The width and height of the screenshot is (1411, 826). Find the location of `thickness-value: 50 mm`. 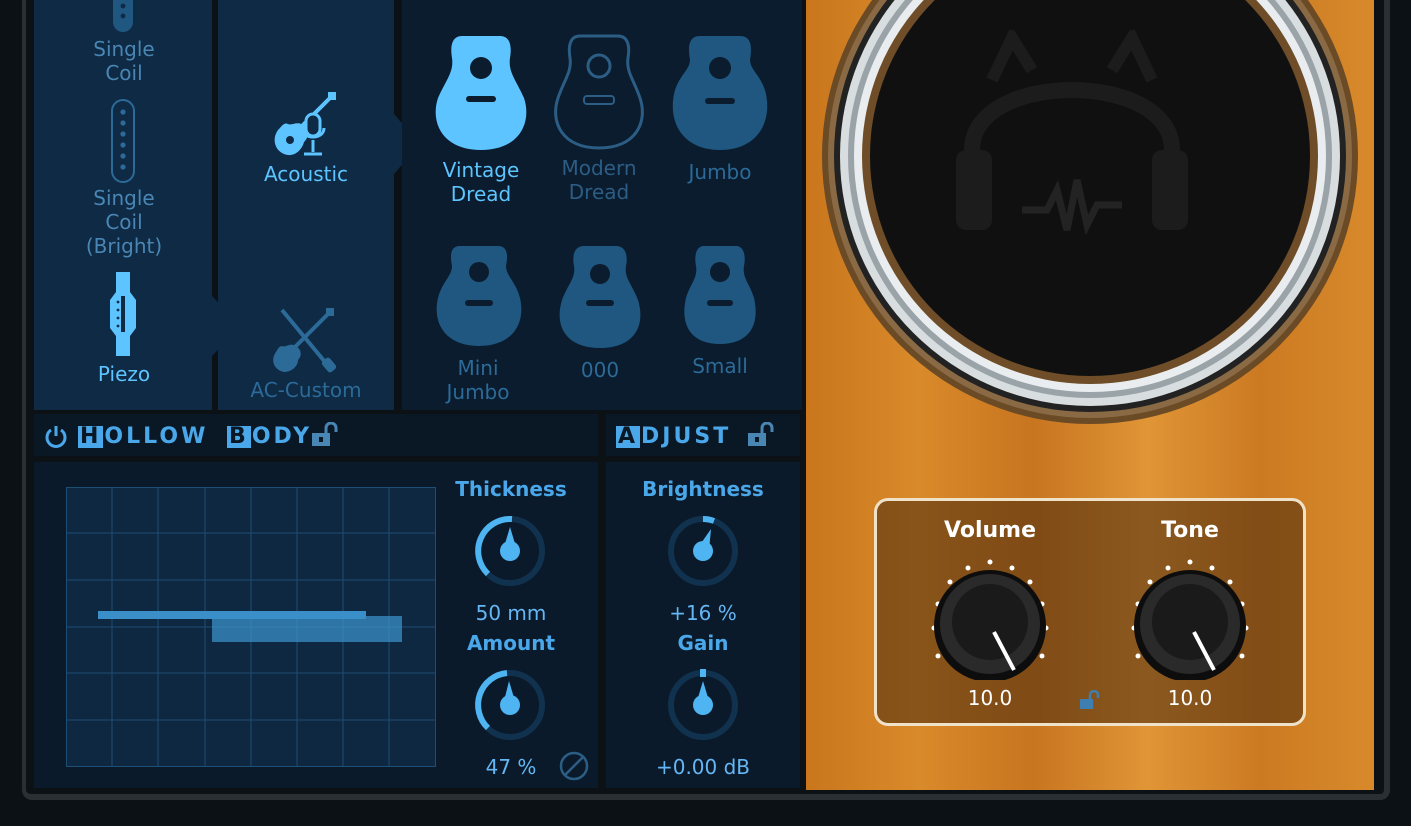

thickness-value: 50 mm is located at coordinates (511, 613).